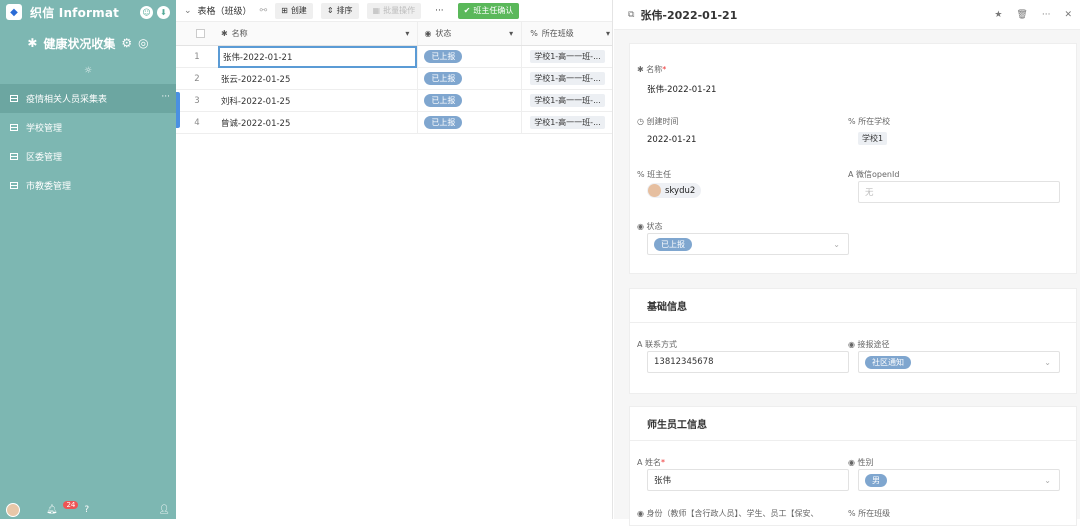 This screenshot has height=526, width=1080. What do you see at coordinates (959, 362) in the screenshot?
I see `source-select: 社区通知 ⌄` at bounding box center [959, 362].